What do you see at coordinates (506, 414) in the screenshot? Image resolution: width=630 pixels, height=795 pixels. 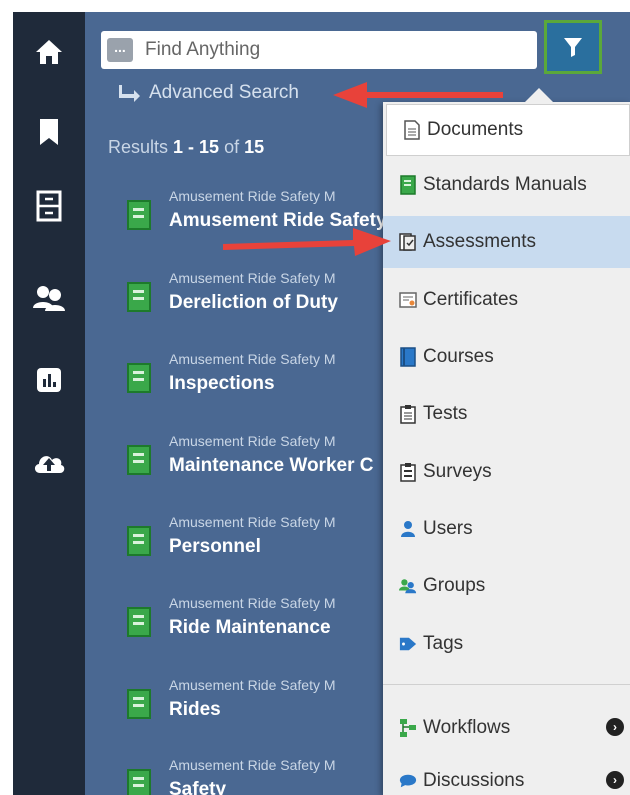 I see `menu-item-tests: Tests` at bounding box center [506, 414].